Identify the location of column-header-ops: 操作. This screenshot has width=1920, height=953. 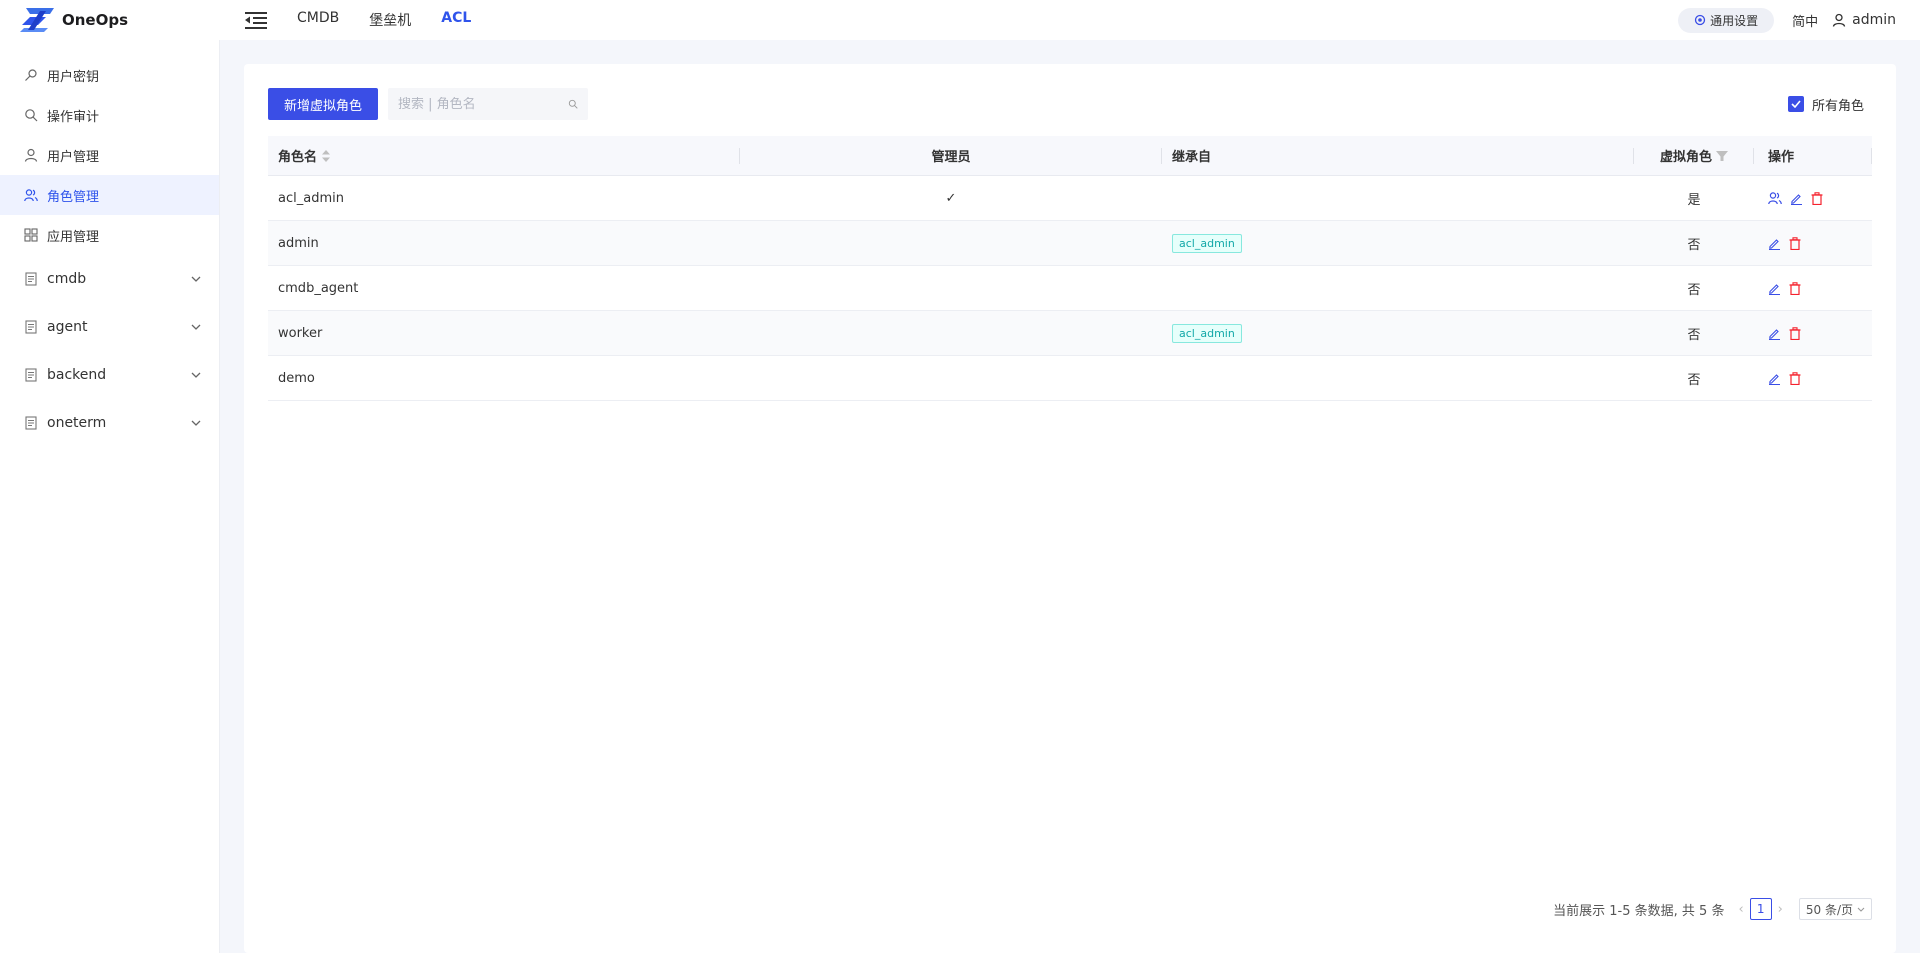
(1813, 156).